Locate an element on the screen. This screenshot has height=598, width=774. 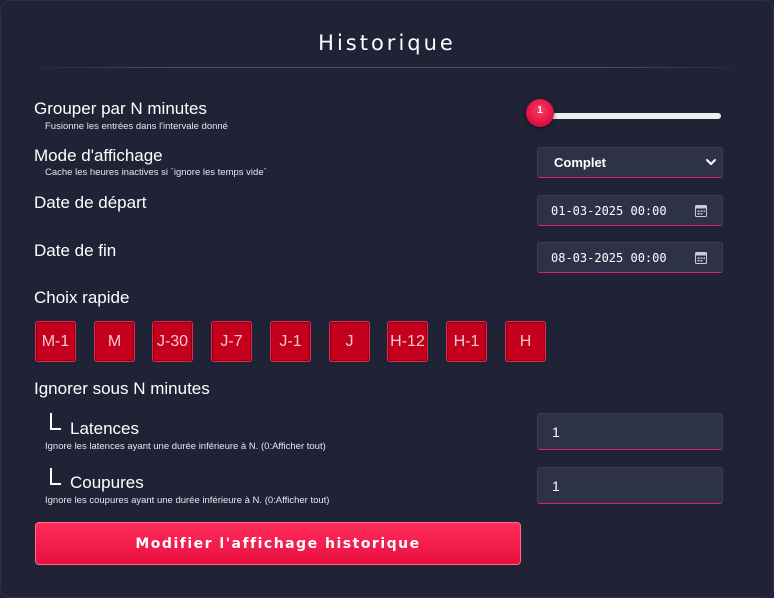
quick-button-j-1: J-1 is located at coordinates (290, 341).